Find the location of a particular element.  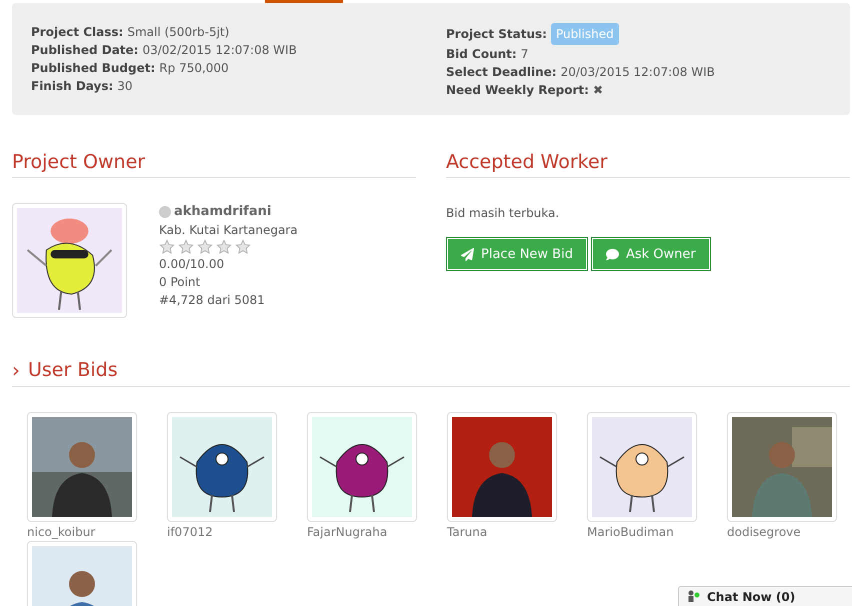

field-value: 7 is located at coordinates (524, 54).